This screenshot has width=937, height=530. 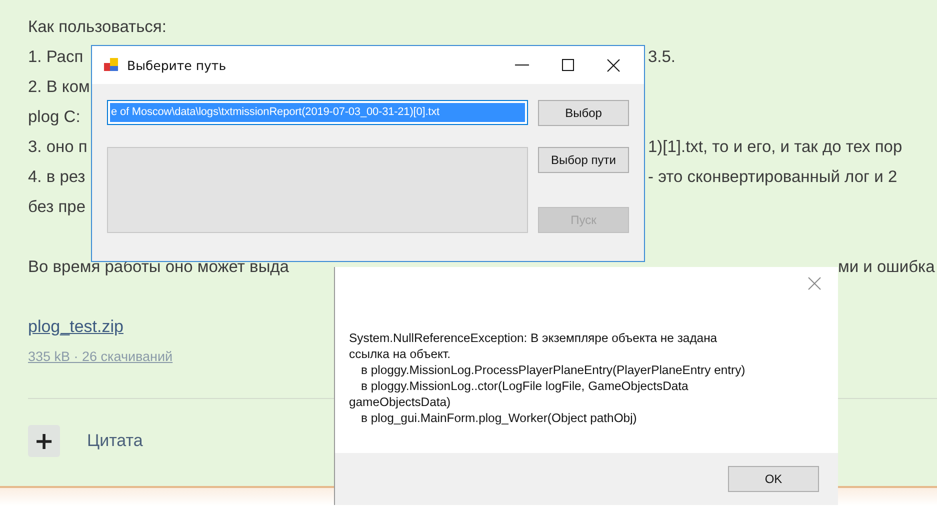 What do you see at coordinates (613, 65) in the screenshot?
I see `close-icon` at bounding box center [613, 65].